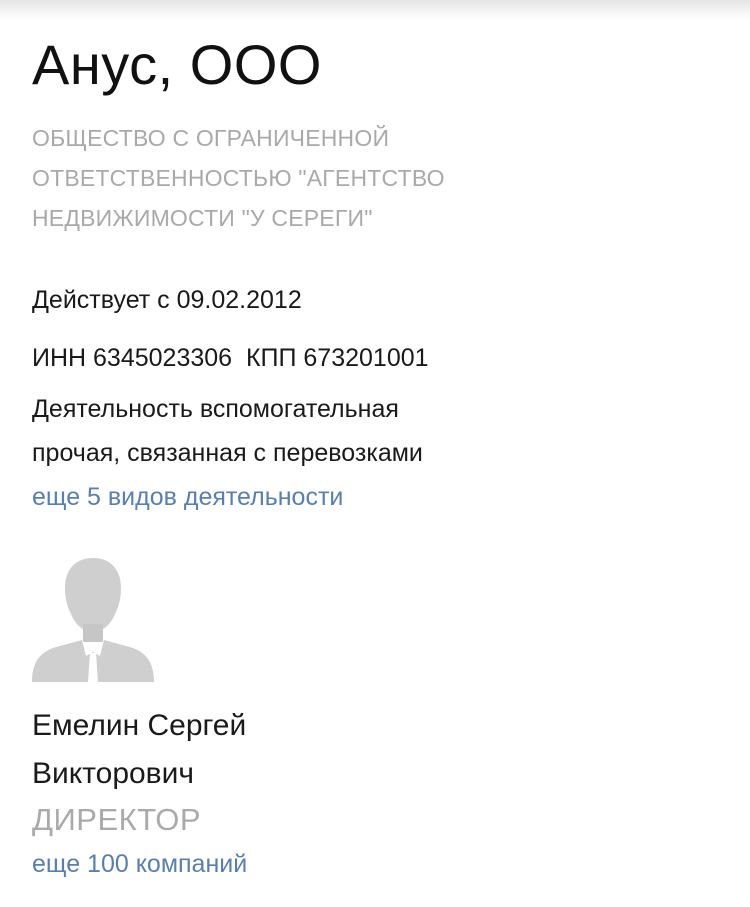  What do you see at coordinates (113, 773) in the screenshot?
I see `person-name-line: Викторович` at bounding box center [113, 773].